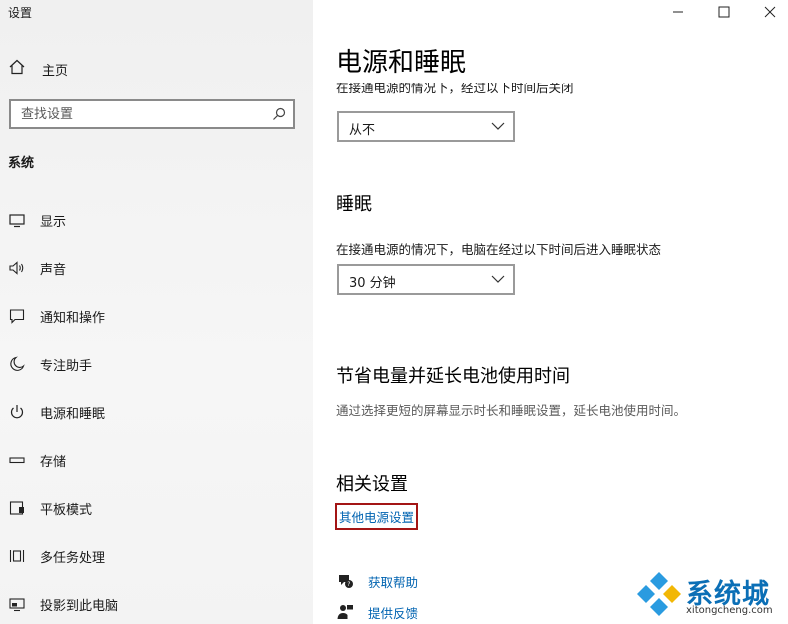 Image resolution: width=788 pixels, height=624 pixels. I want to click on other-power-settings-link: 其他电源设置, so click(376, 516).